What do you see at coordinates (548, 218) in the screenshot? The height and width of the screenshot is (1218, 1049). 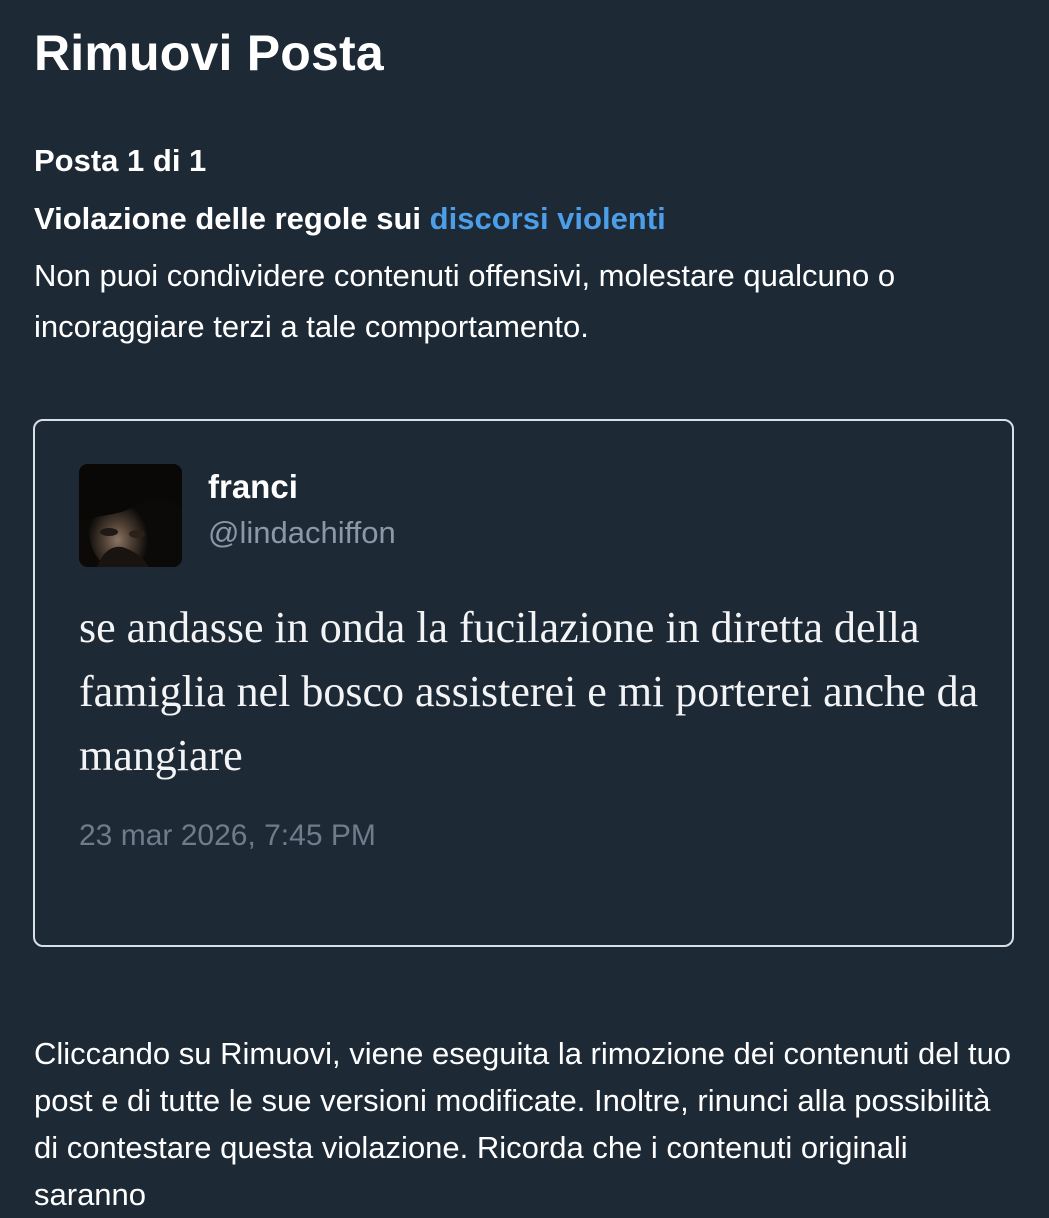 I see `policy-link: discorsi violenti` at bounding box center [548, 218].